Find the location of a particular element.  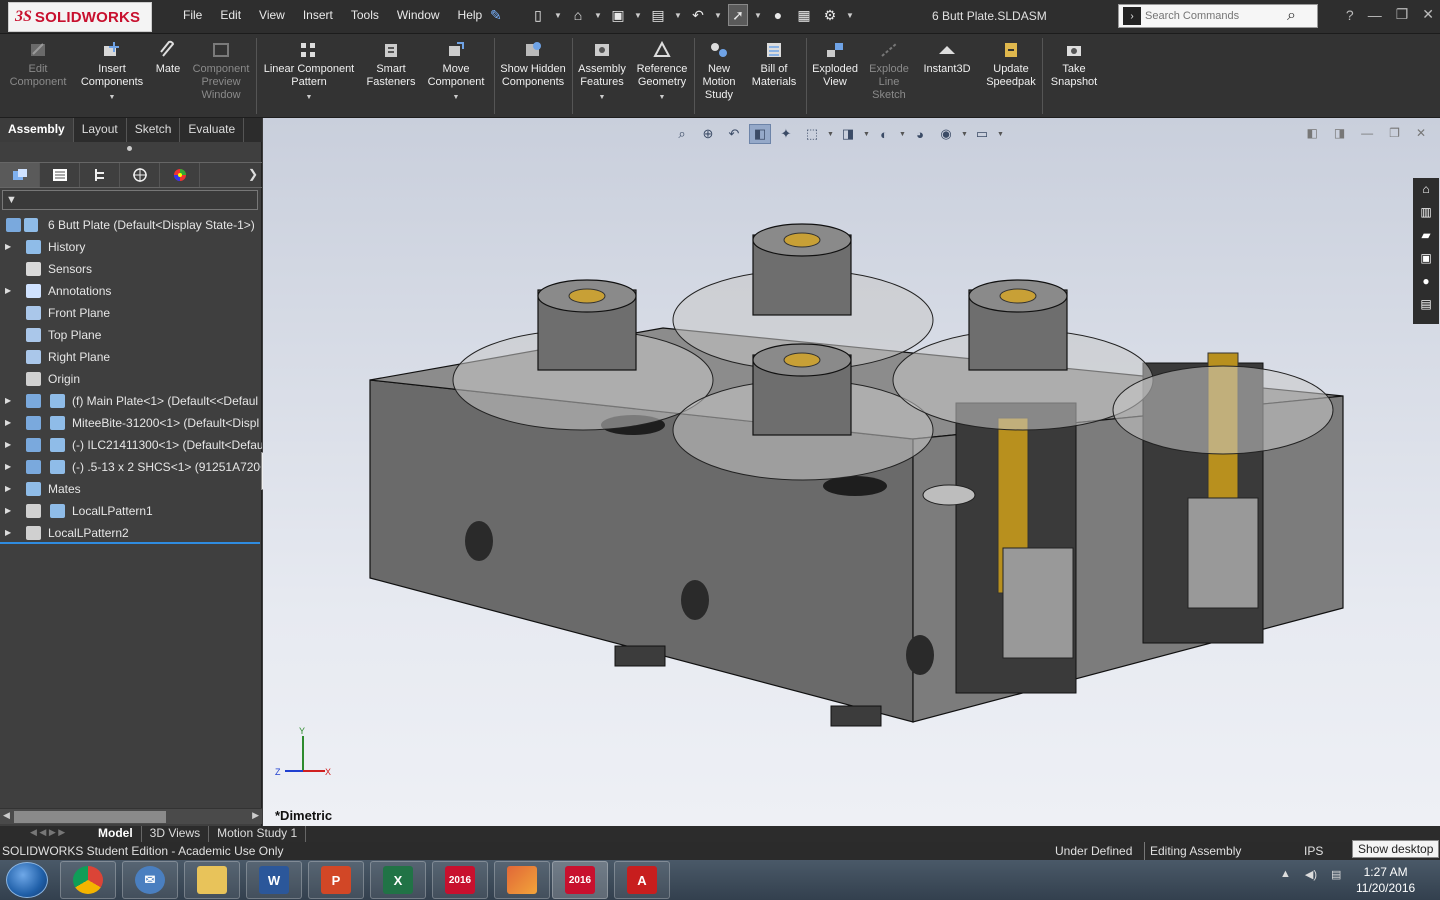

explode-line-sketch-button: Explode Line Sketch is located at coordinates (889, 71).